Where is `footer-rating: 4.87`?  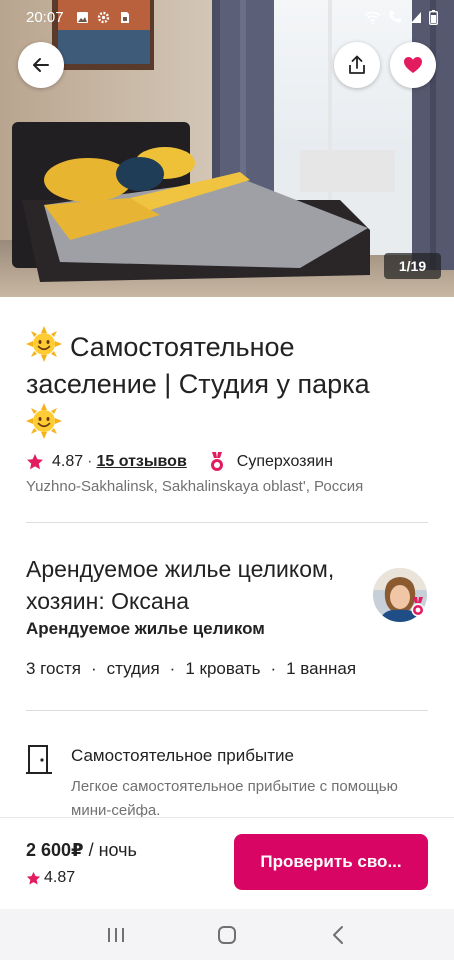
footer-rating: 4.87 is located at coordinates (50, 878).